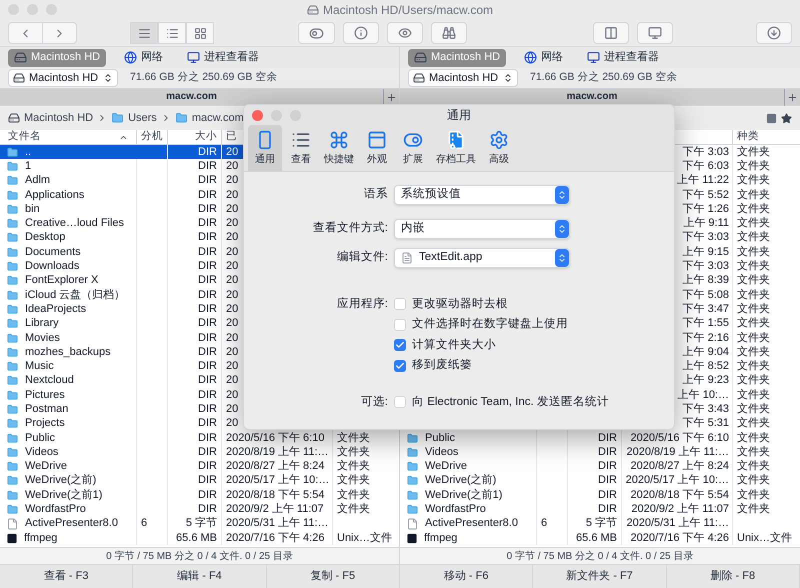 The image size is (800, 588). What do you see at coordinates (67, 576) in the screenshot?
I see `function-key-button: 查看 - F3` at bounding box center [67, 576].